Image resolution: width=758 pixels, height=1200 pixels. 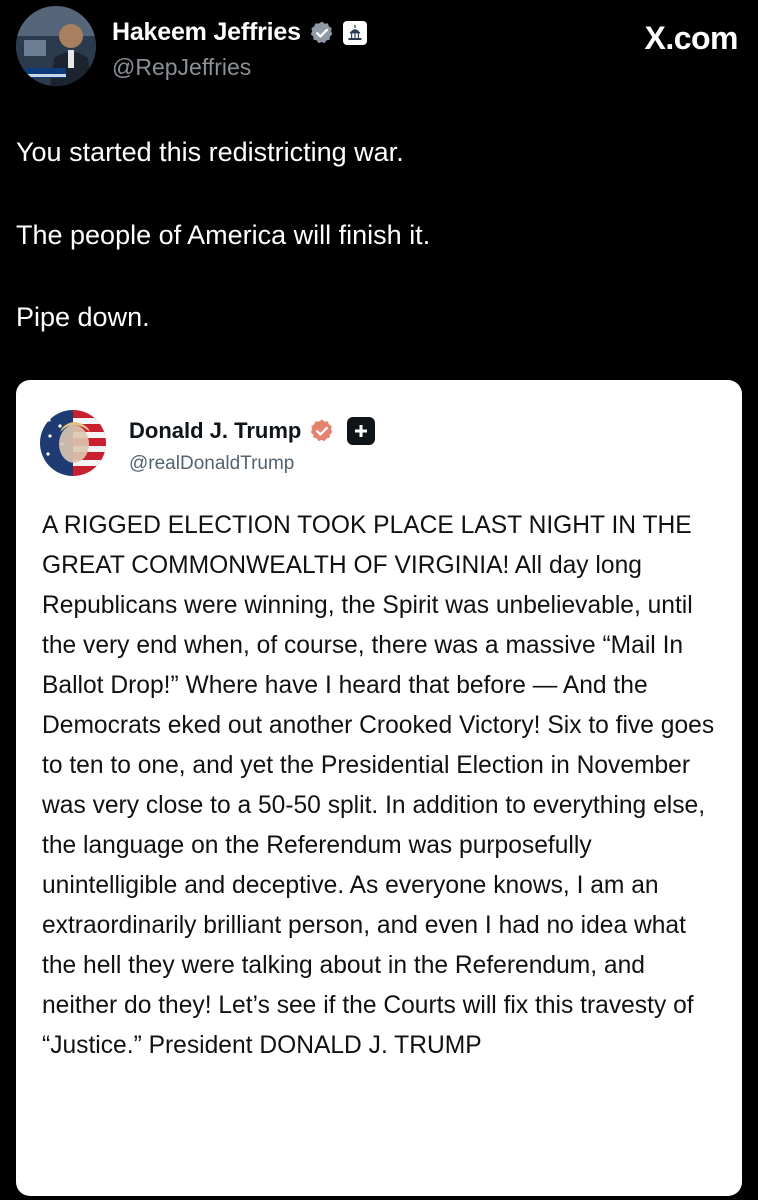 I want to click on quoted-author-handle: @realDonaldTrump, so click(x=211, y=464).